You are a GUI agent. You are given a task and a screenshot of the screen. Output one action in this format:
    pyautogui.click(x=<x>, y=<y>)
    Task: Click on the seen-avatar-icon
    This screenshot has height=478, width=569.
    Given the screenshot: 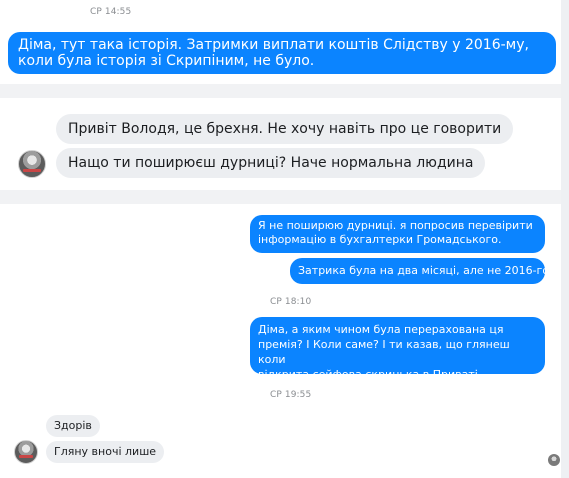 What is the action you would take?
    pyautogui.click(x=554, y=460)
    